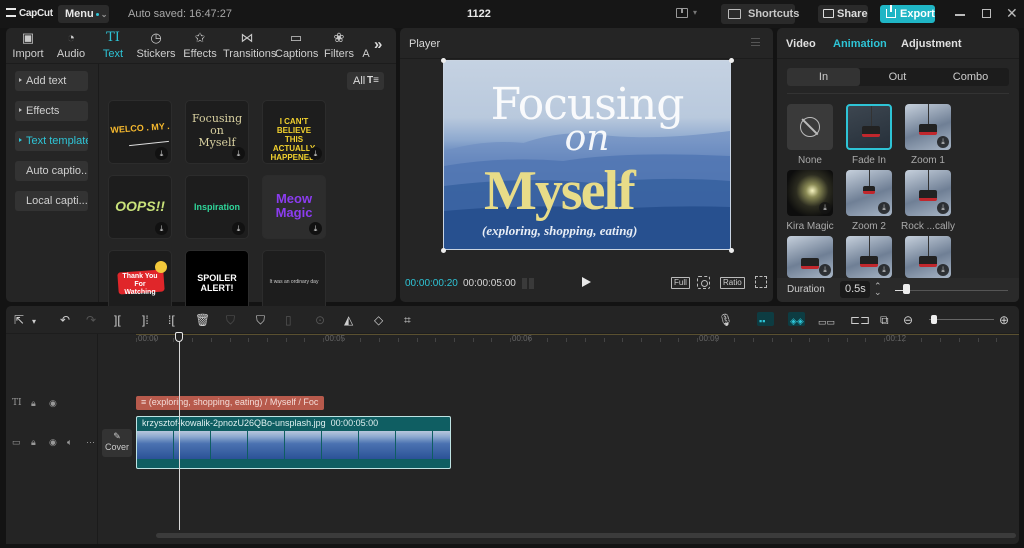 Image resolution: width=1024 pixels, height=548 pixels. Describe the element at coordinates (113, 45) in the screenshot. I see `tab-text: TI Text` at that location.